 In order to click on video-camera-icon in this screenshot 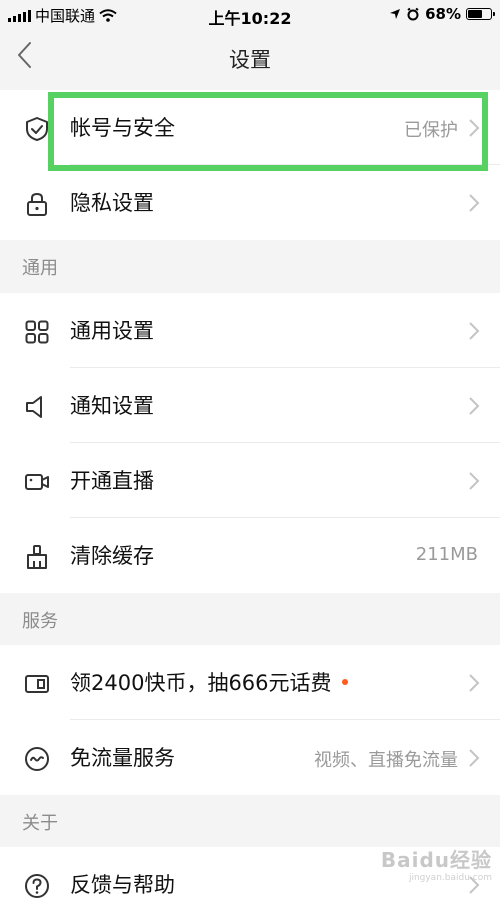, I will do `click(37, 482)`.